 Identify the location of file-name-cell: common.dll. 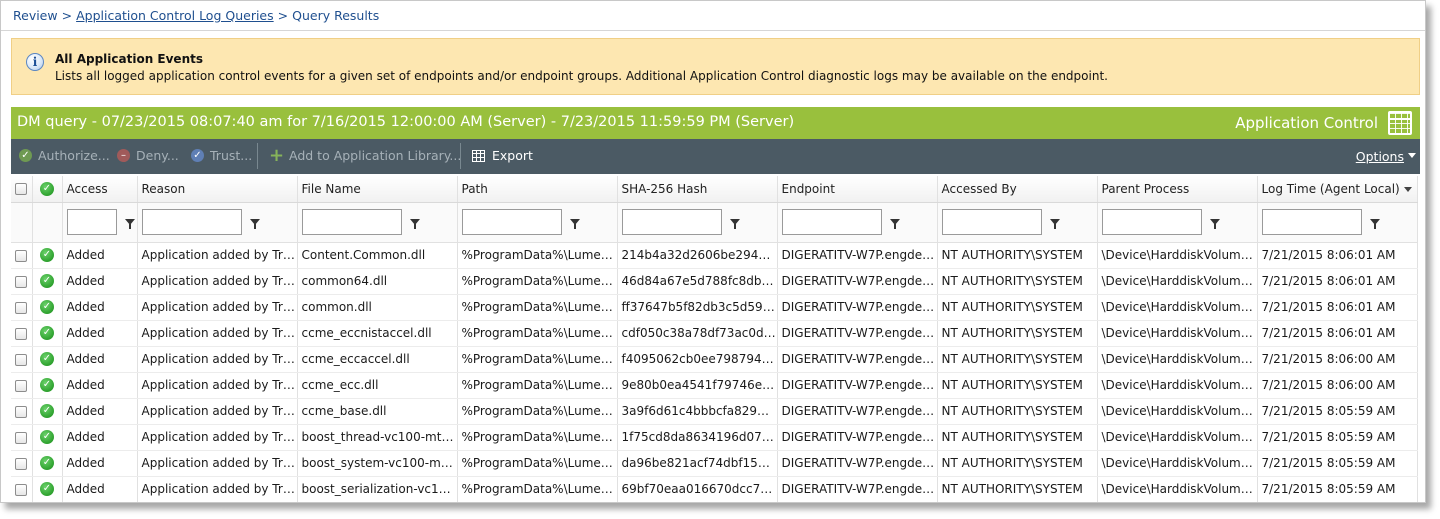
(377, 307).